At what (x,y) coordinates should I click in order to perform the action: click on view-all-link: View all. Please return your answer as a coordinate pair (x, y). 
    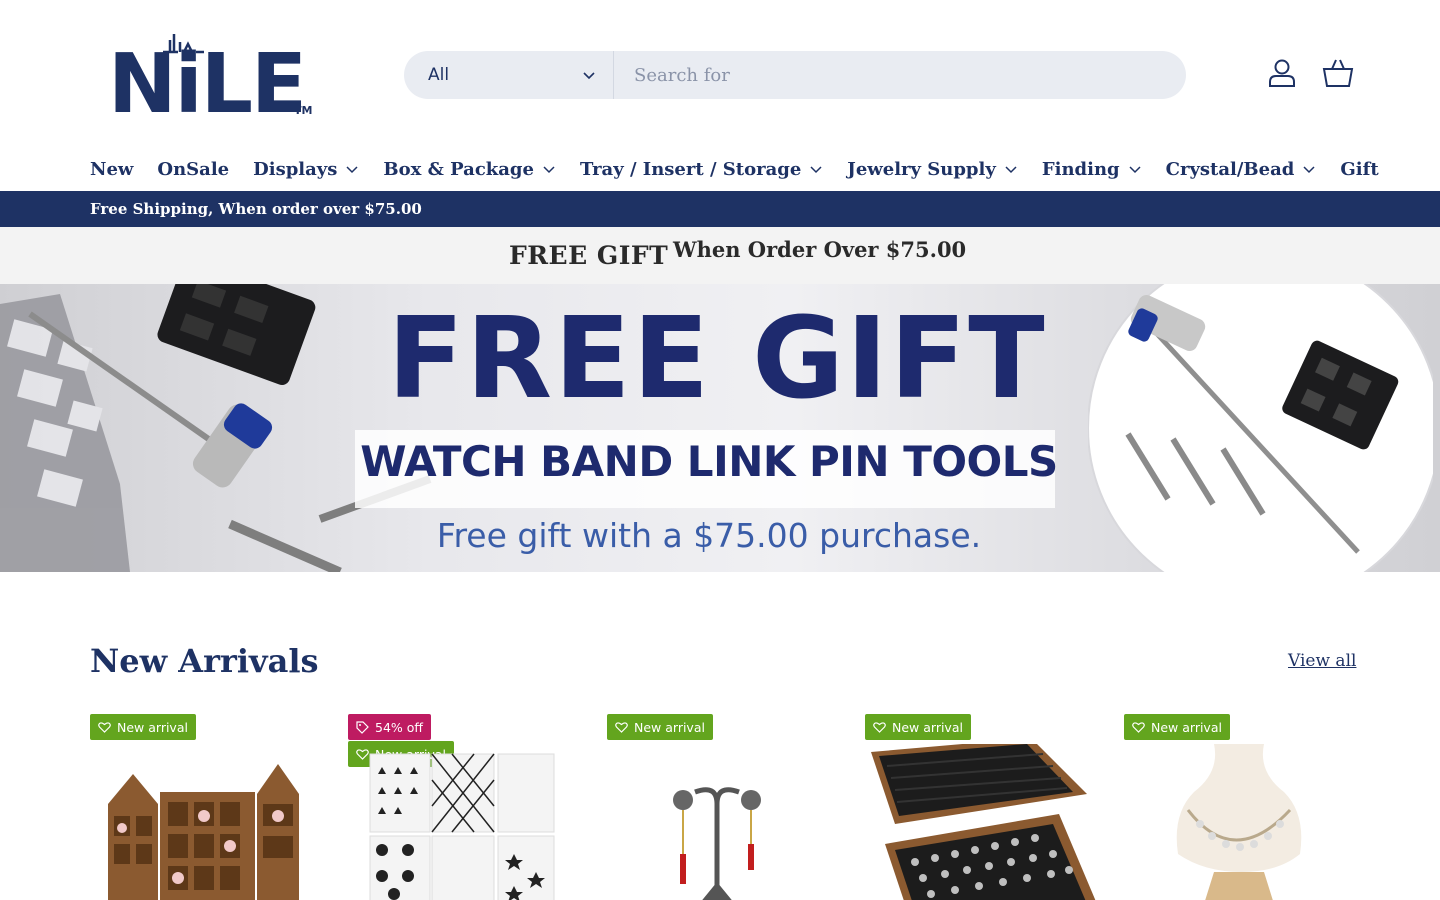
    Looking at the image, I should click on (1322, 661).